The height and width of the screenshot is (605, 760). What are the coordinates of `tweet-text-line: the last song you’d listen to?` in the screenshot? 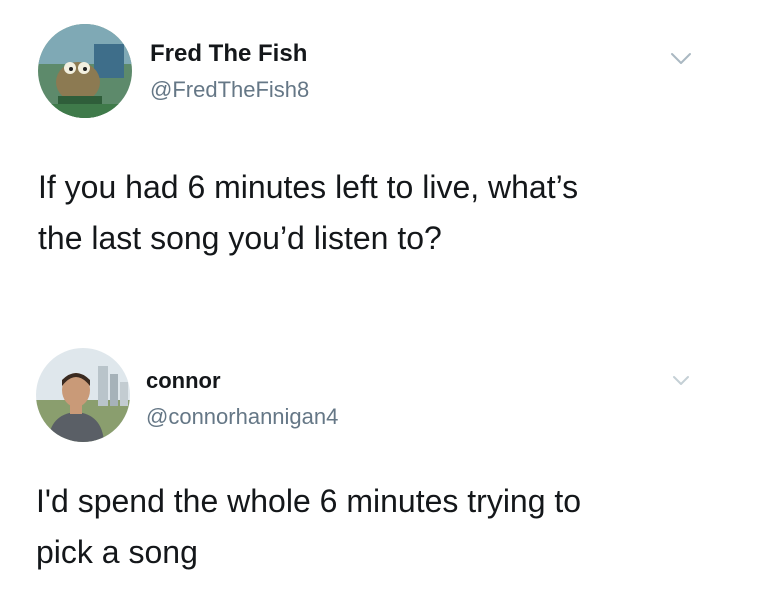 It's located at (240, 238).